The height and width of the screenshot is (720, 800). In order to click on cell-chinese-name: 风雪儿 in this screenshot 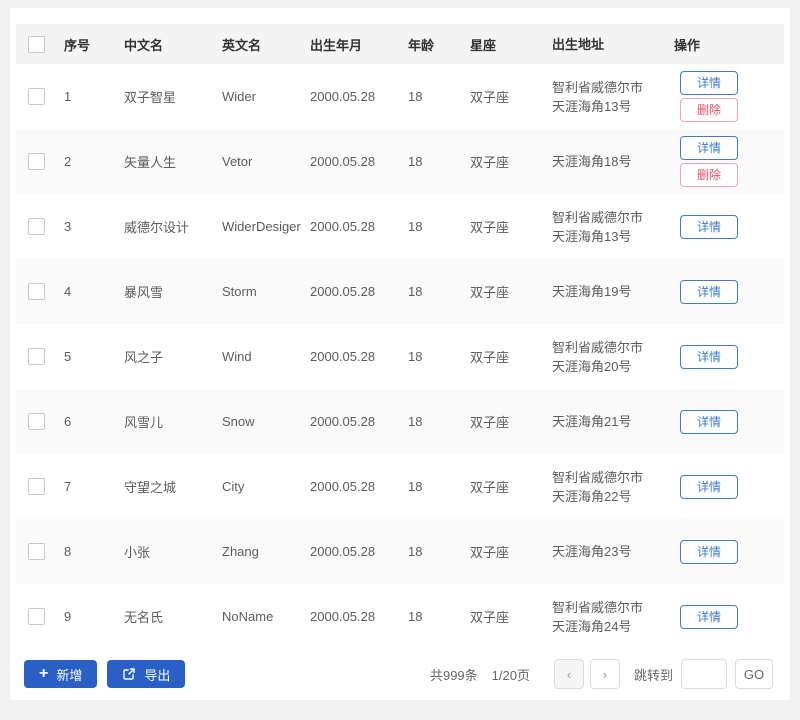, I will do `click(144, 422)`.